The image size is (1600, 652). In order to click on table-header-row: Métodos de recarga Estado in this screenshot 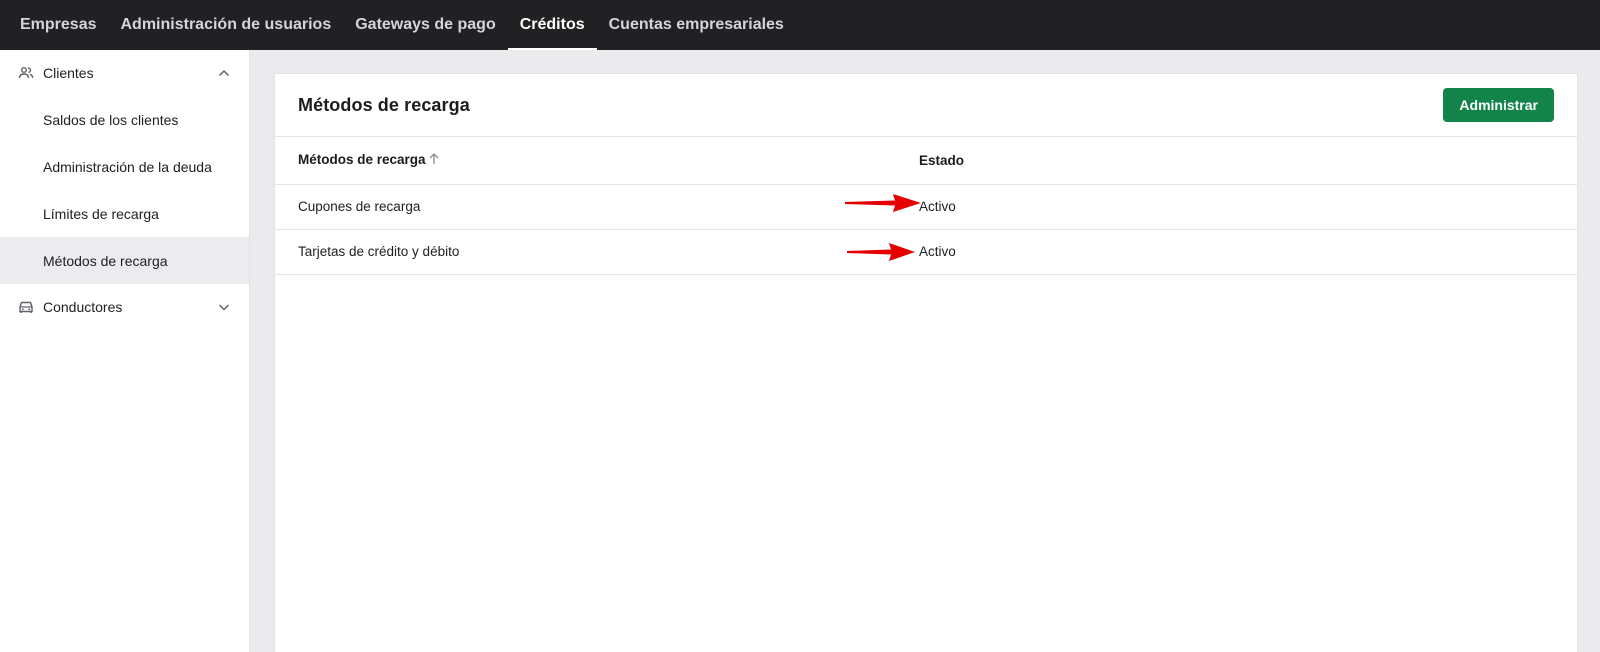, I will do `click(926, 161)`.